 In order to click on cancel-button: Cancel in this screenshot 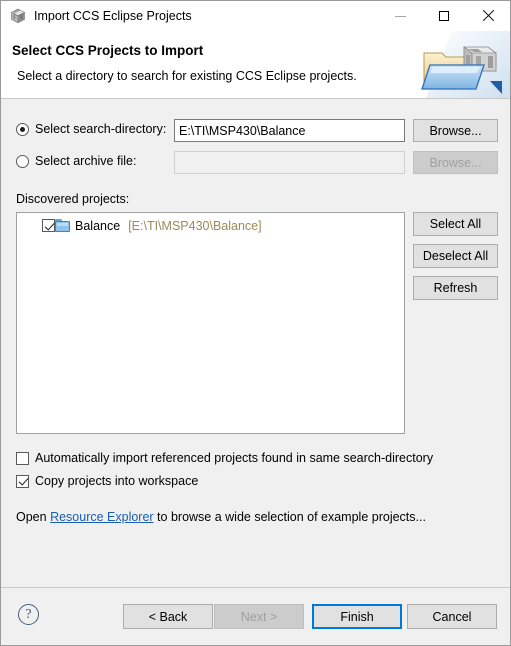, I will do `click(452, 616)`.